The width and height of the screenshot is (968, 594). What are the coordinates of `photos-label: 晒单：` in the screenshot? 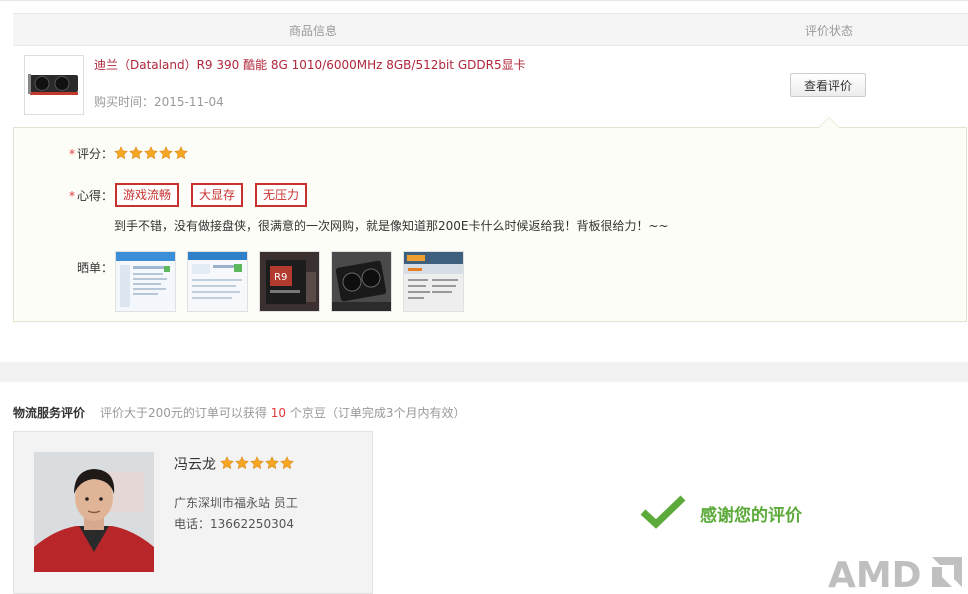 It's located at (95, 268).